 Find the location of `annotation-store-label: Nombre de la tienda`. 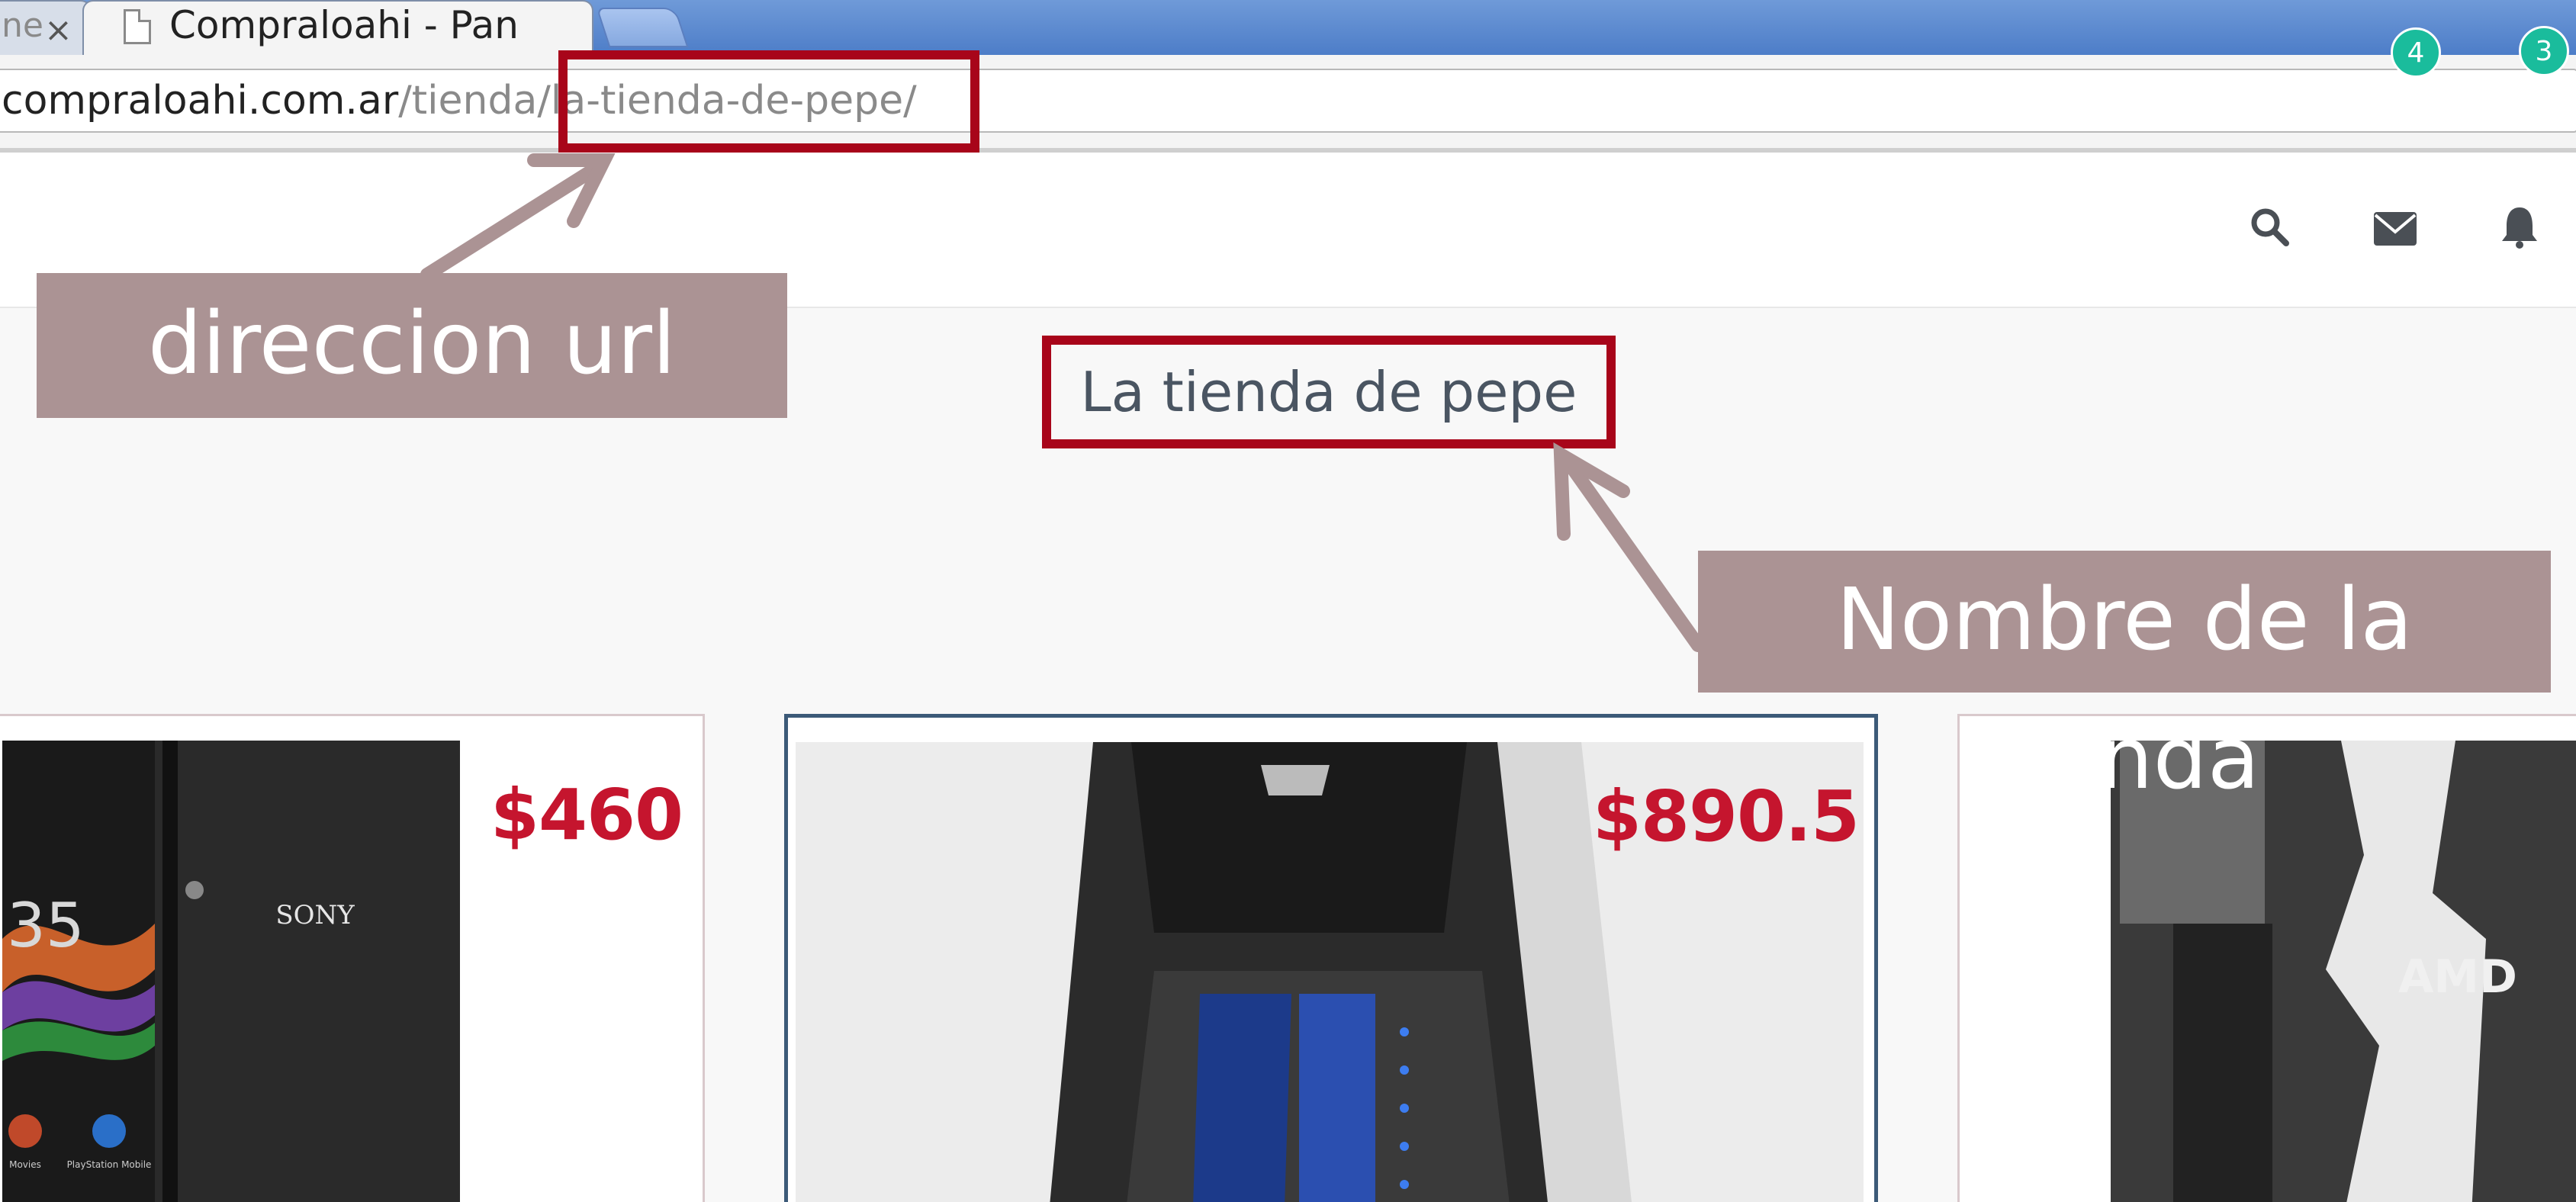

annotation-store-label: Nombre de la tienda is located at coordinates (2125, 679).